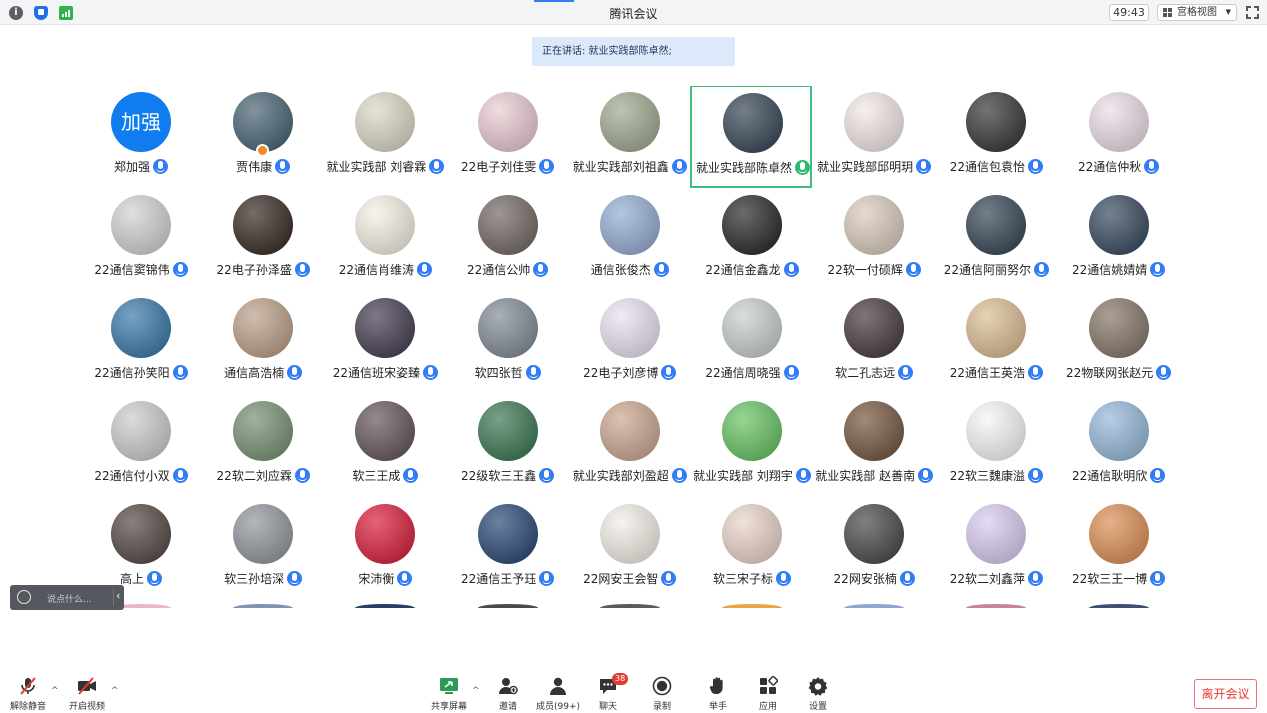 The height and width of the screenshot is (713, 1267). Describe the element at coordinates (630, 446) in the screenshot. I see `participant-tile: 就业实践部刘盈超` at that location.